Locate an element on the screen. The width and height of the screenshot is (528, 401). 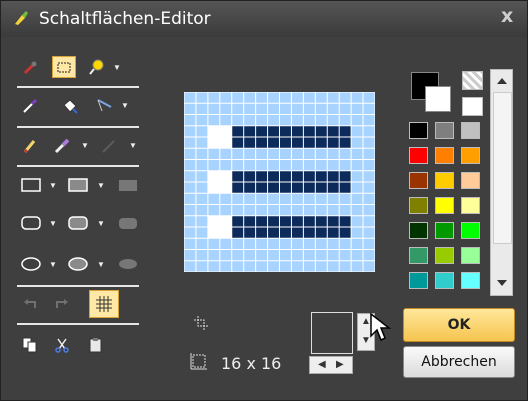
rectangle-solid-tool is located at coordinates (128, 185).